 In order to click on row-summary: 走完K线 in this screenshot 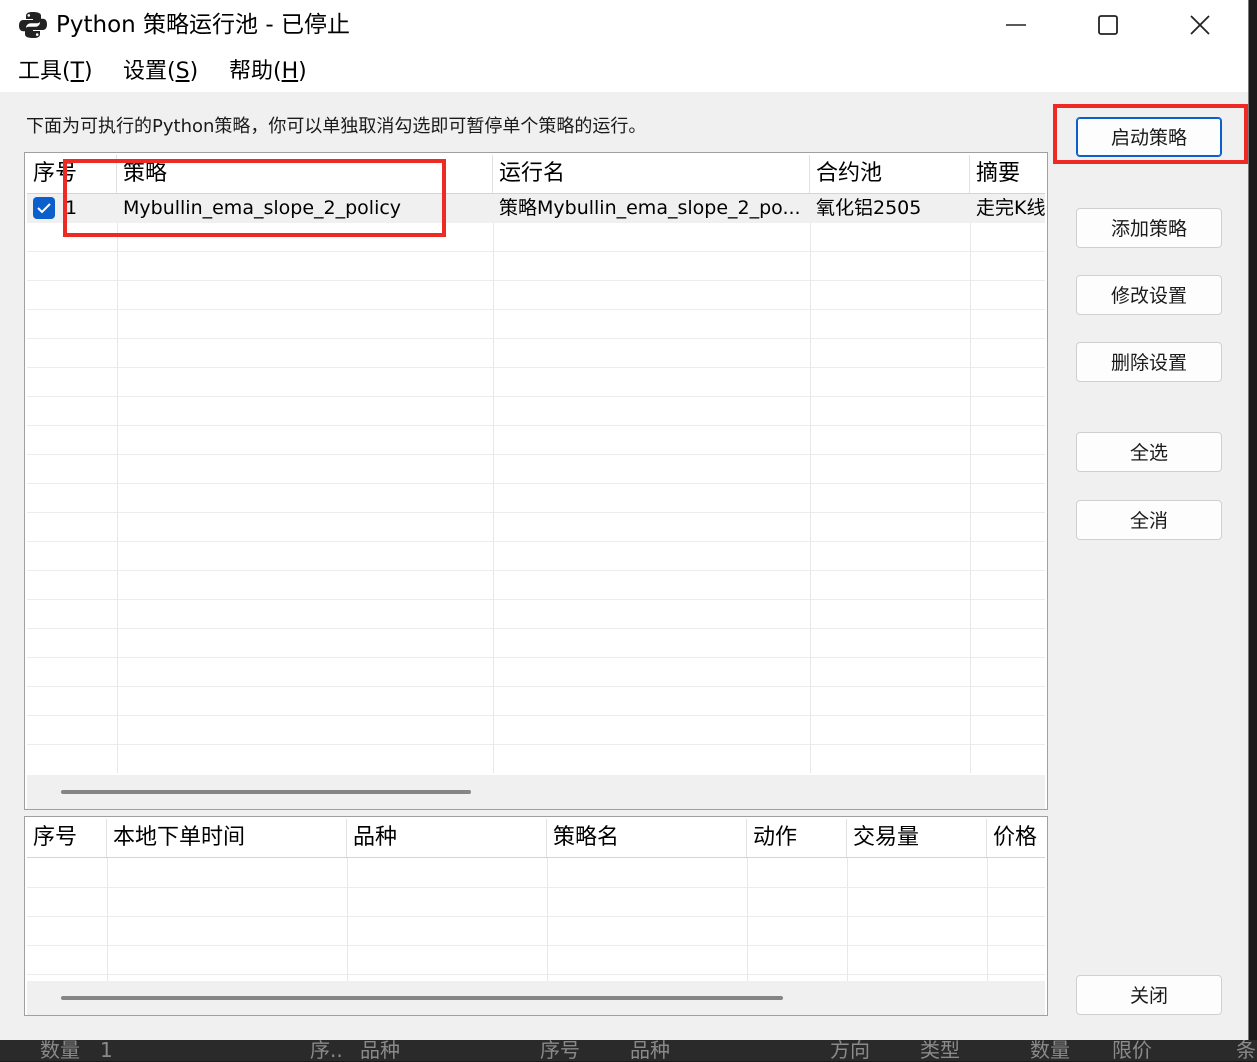, I will do `click(1011, 208)`.